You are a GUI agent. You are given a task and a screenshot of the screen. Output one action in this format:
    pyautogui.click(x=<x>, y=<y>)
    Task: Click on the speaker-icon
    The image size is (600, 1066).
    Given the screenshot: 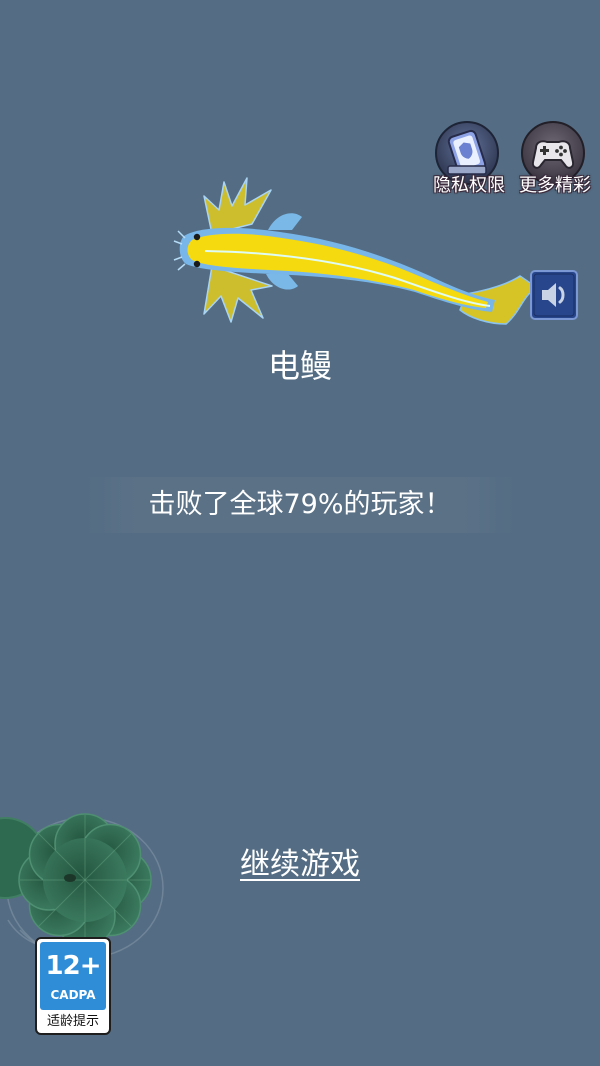 What is the action you would take?
    pyautogui.click(x=554, y=295)
    